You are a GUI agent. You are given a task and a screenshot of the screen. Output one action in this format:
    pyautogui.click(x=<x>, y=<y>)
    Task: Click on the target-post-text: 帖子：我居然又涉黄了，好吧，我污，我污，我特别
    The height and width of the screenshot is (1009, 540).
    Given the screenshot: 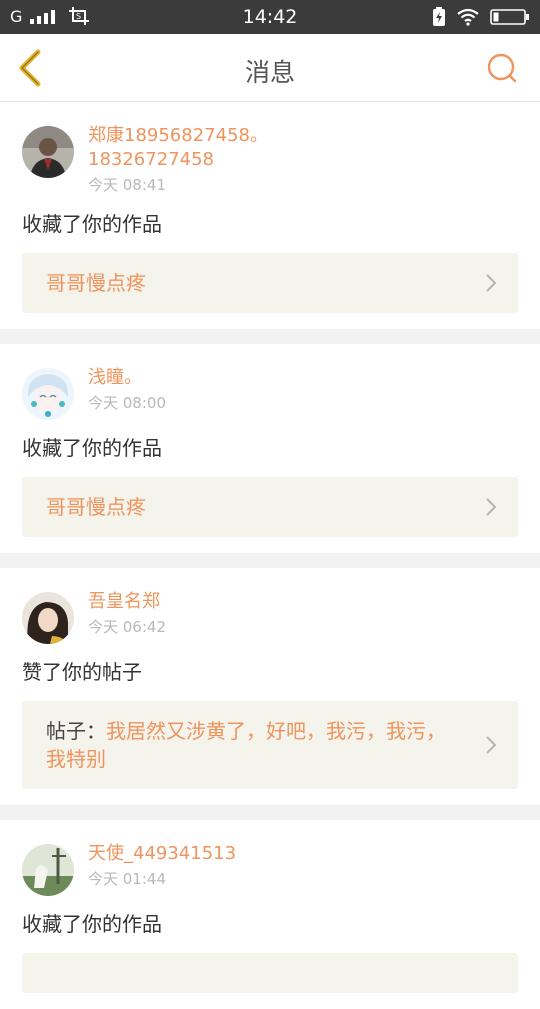 What is the action you would take?
    pyautogui.click(x=254, y=745)
    